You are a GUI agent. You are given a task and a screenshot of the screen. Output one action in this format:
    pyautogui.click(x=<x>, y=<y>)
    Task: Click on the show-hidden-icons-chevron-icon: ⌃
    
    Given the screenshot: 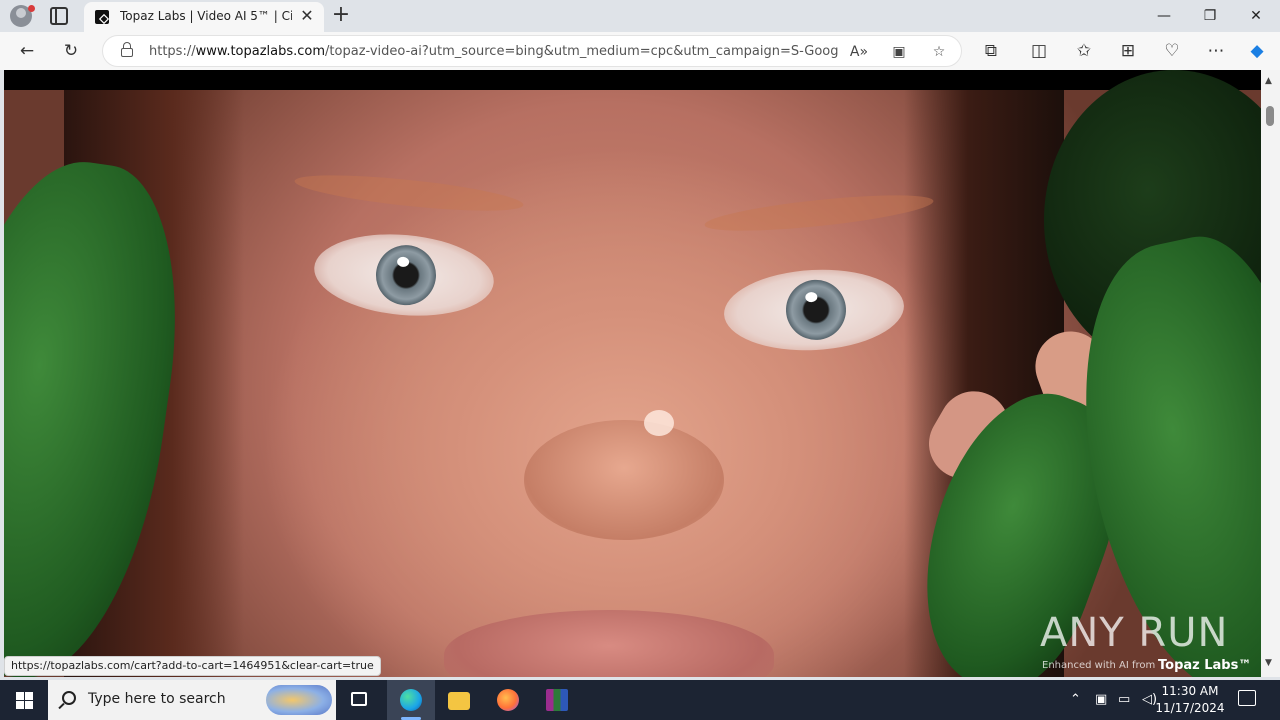 What is the action you would take?
    pyautogui.click(x=1075, y=700)
    